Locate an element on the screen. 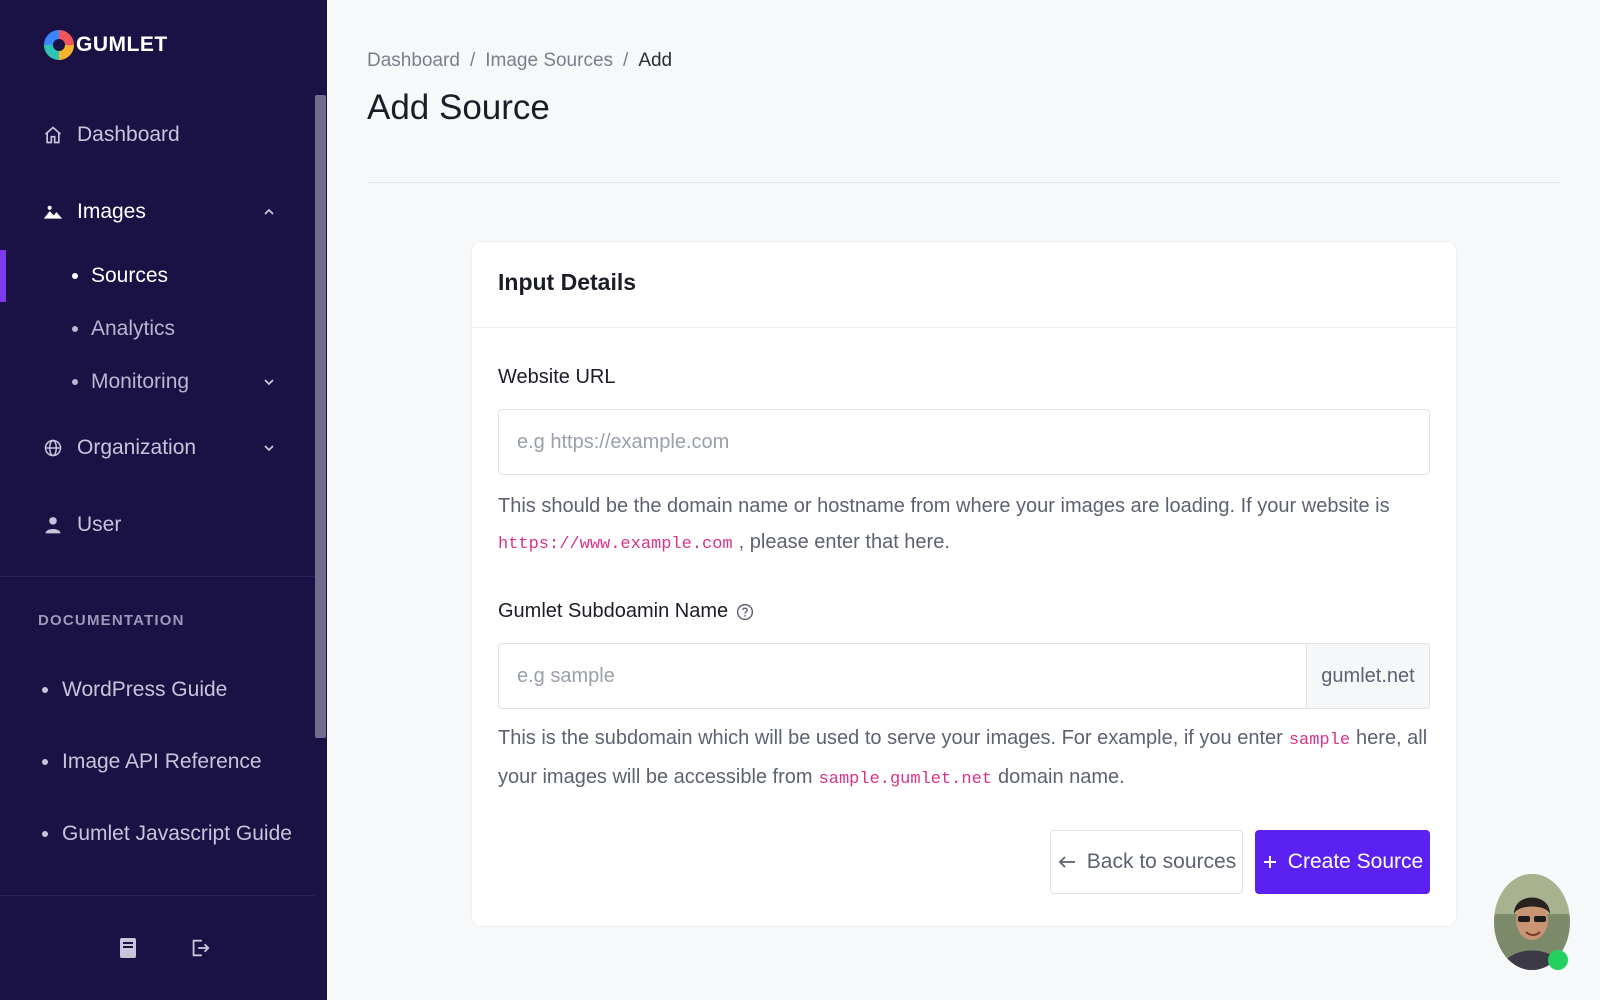 Image resolution: width=1600 pixels, height=1000 pixels. doc-link-javascript-guide: Gumlet Javascript Guide is located at coordinates (157, 834).